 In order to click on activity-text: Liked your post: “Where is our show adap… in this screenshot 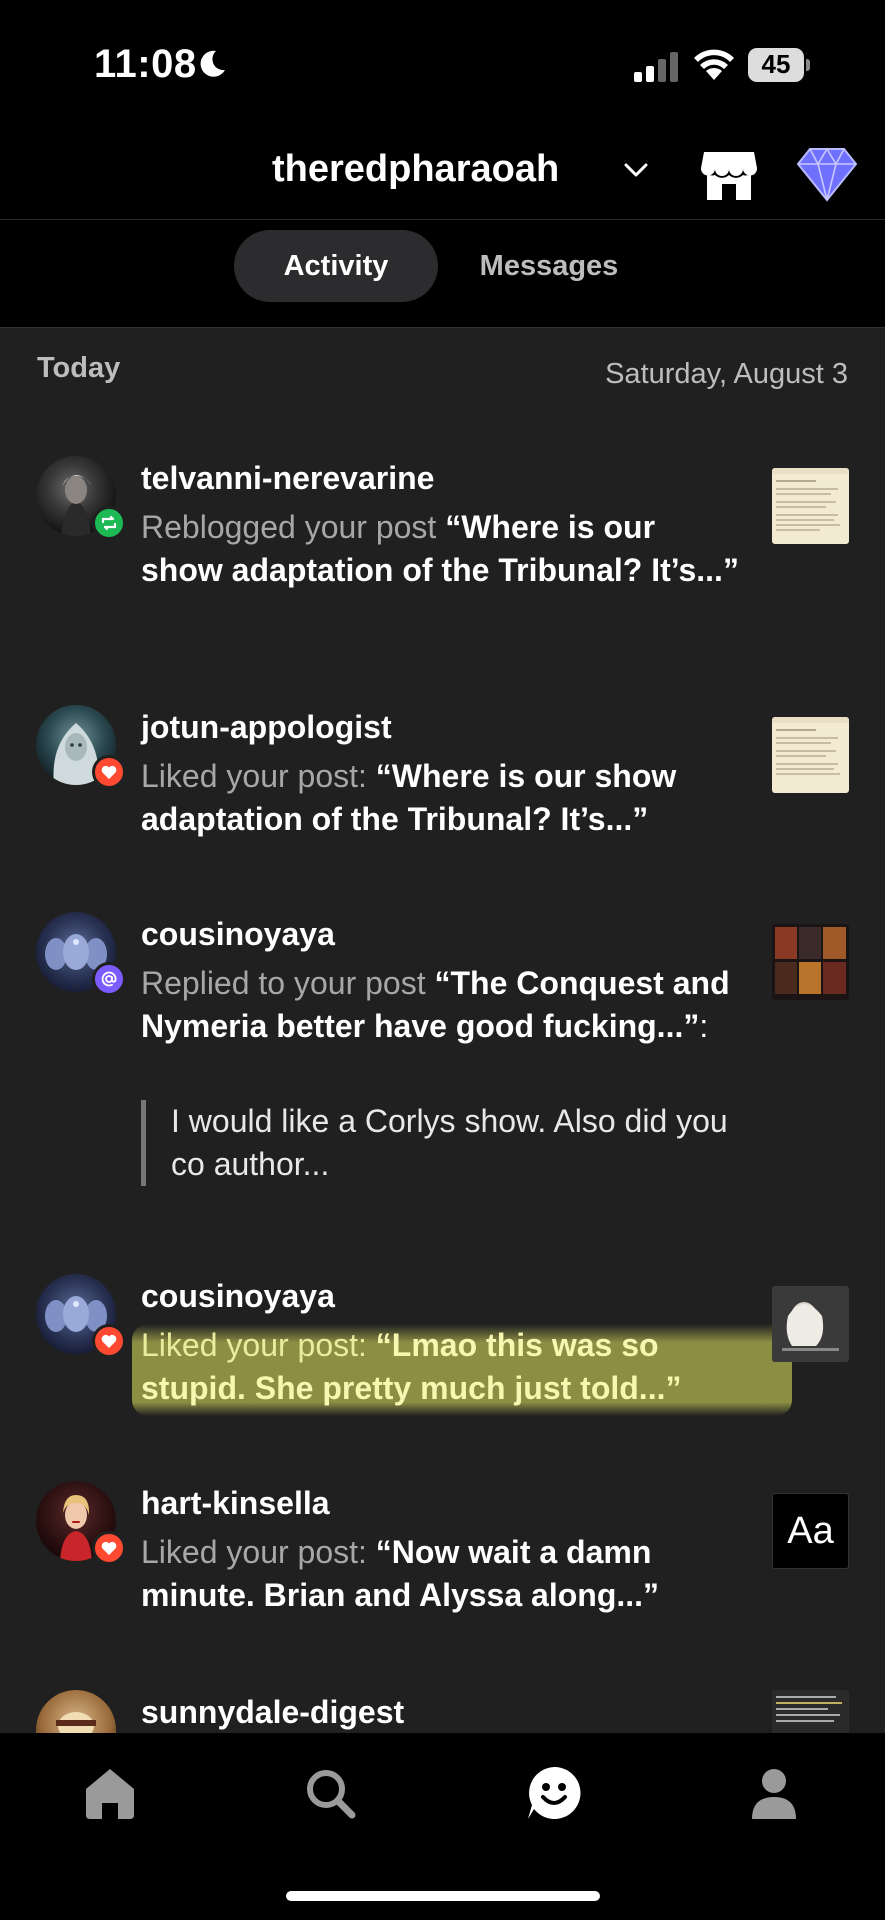, I will do `click(409, 797)`.